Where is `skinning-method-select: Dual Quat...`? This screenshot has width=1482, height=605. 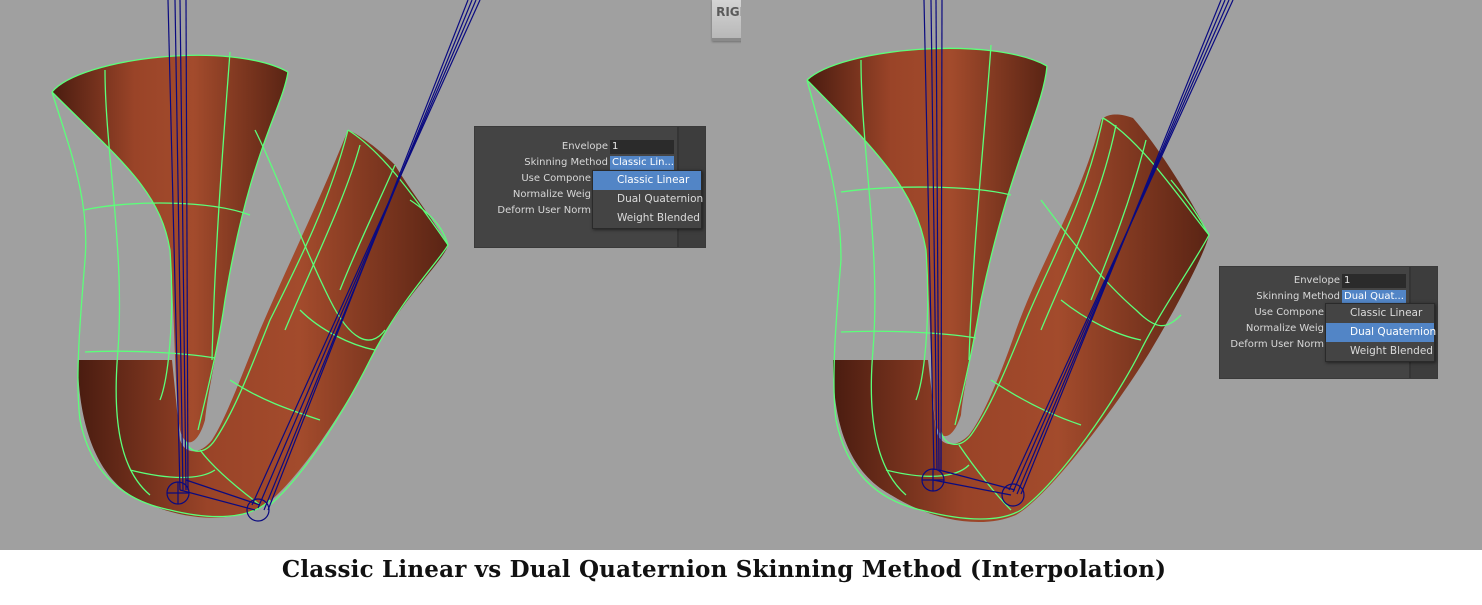
skinning-method-select: Dual Quat... is located at coordinates (1374, 297).